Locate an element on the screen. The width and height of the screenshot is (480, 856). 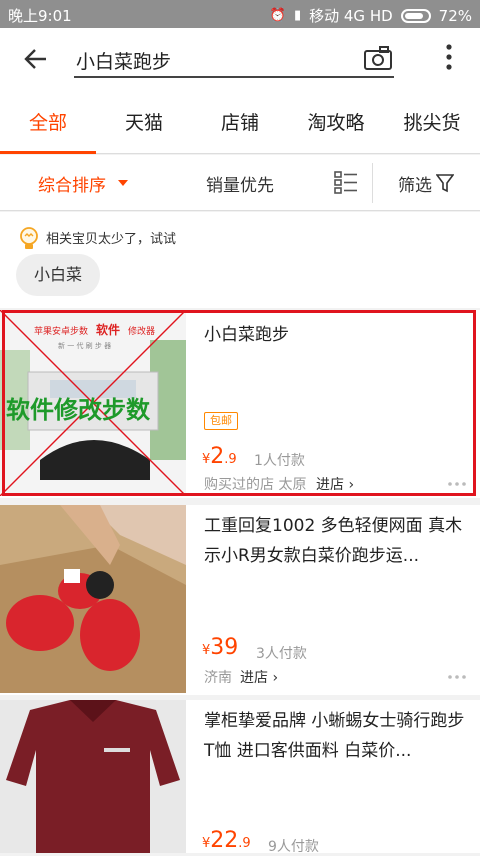
product-price-2: ¥39 is located at coordinates (220, 647).